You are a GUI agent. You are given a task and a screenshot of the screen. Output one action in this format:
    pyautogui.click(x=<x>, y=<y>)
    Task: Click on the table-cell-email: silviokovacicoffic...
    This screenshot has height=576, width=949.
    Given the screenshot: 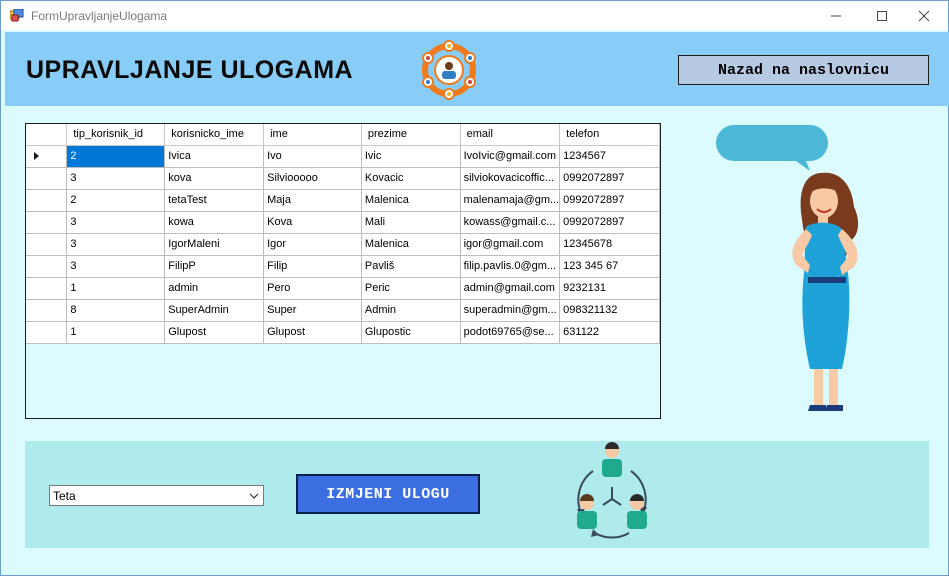 What is the action you would take?
    pyautogui.click(x=510, y=178)
    